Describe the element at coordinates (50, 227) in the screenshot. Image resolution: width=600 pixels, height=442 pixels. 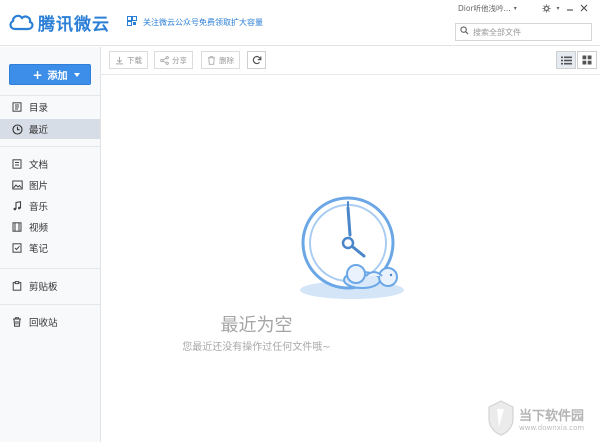
I see `sidebar-item-videos: 视频` at that location.